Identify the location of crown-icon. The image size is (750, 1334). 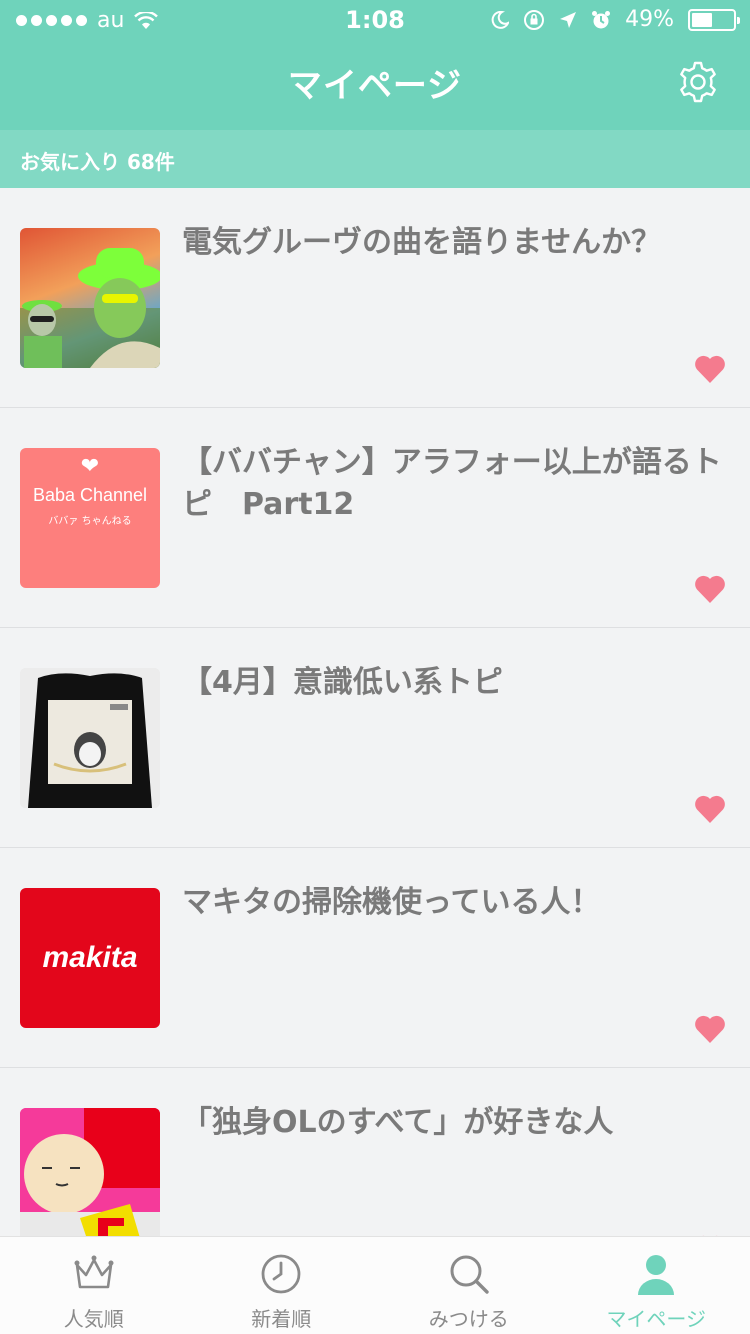
(94, 1272).